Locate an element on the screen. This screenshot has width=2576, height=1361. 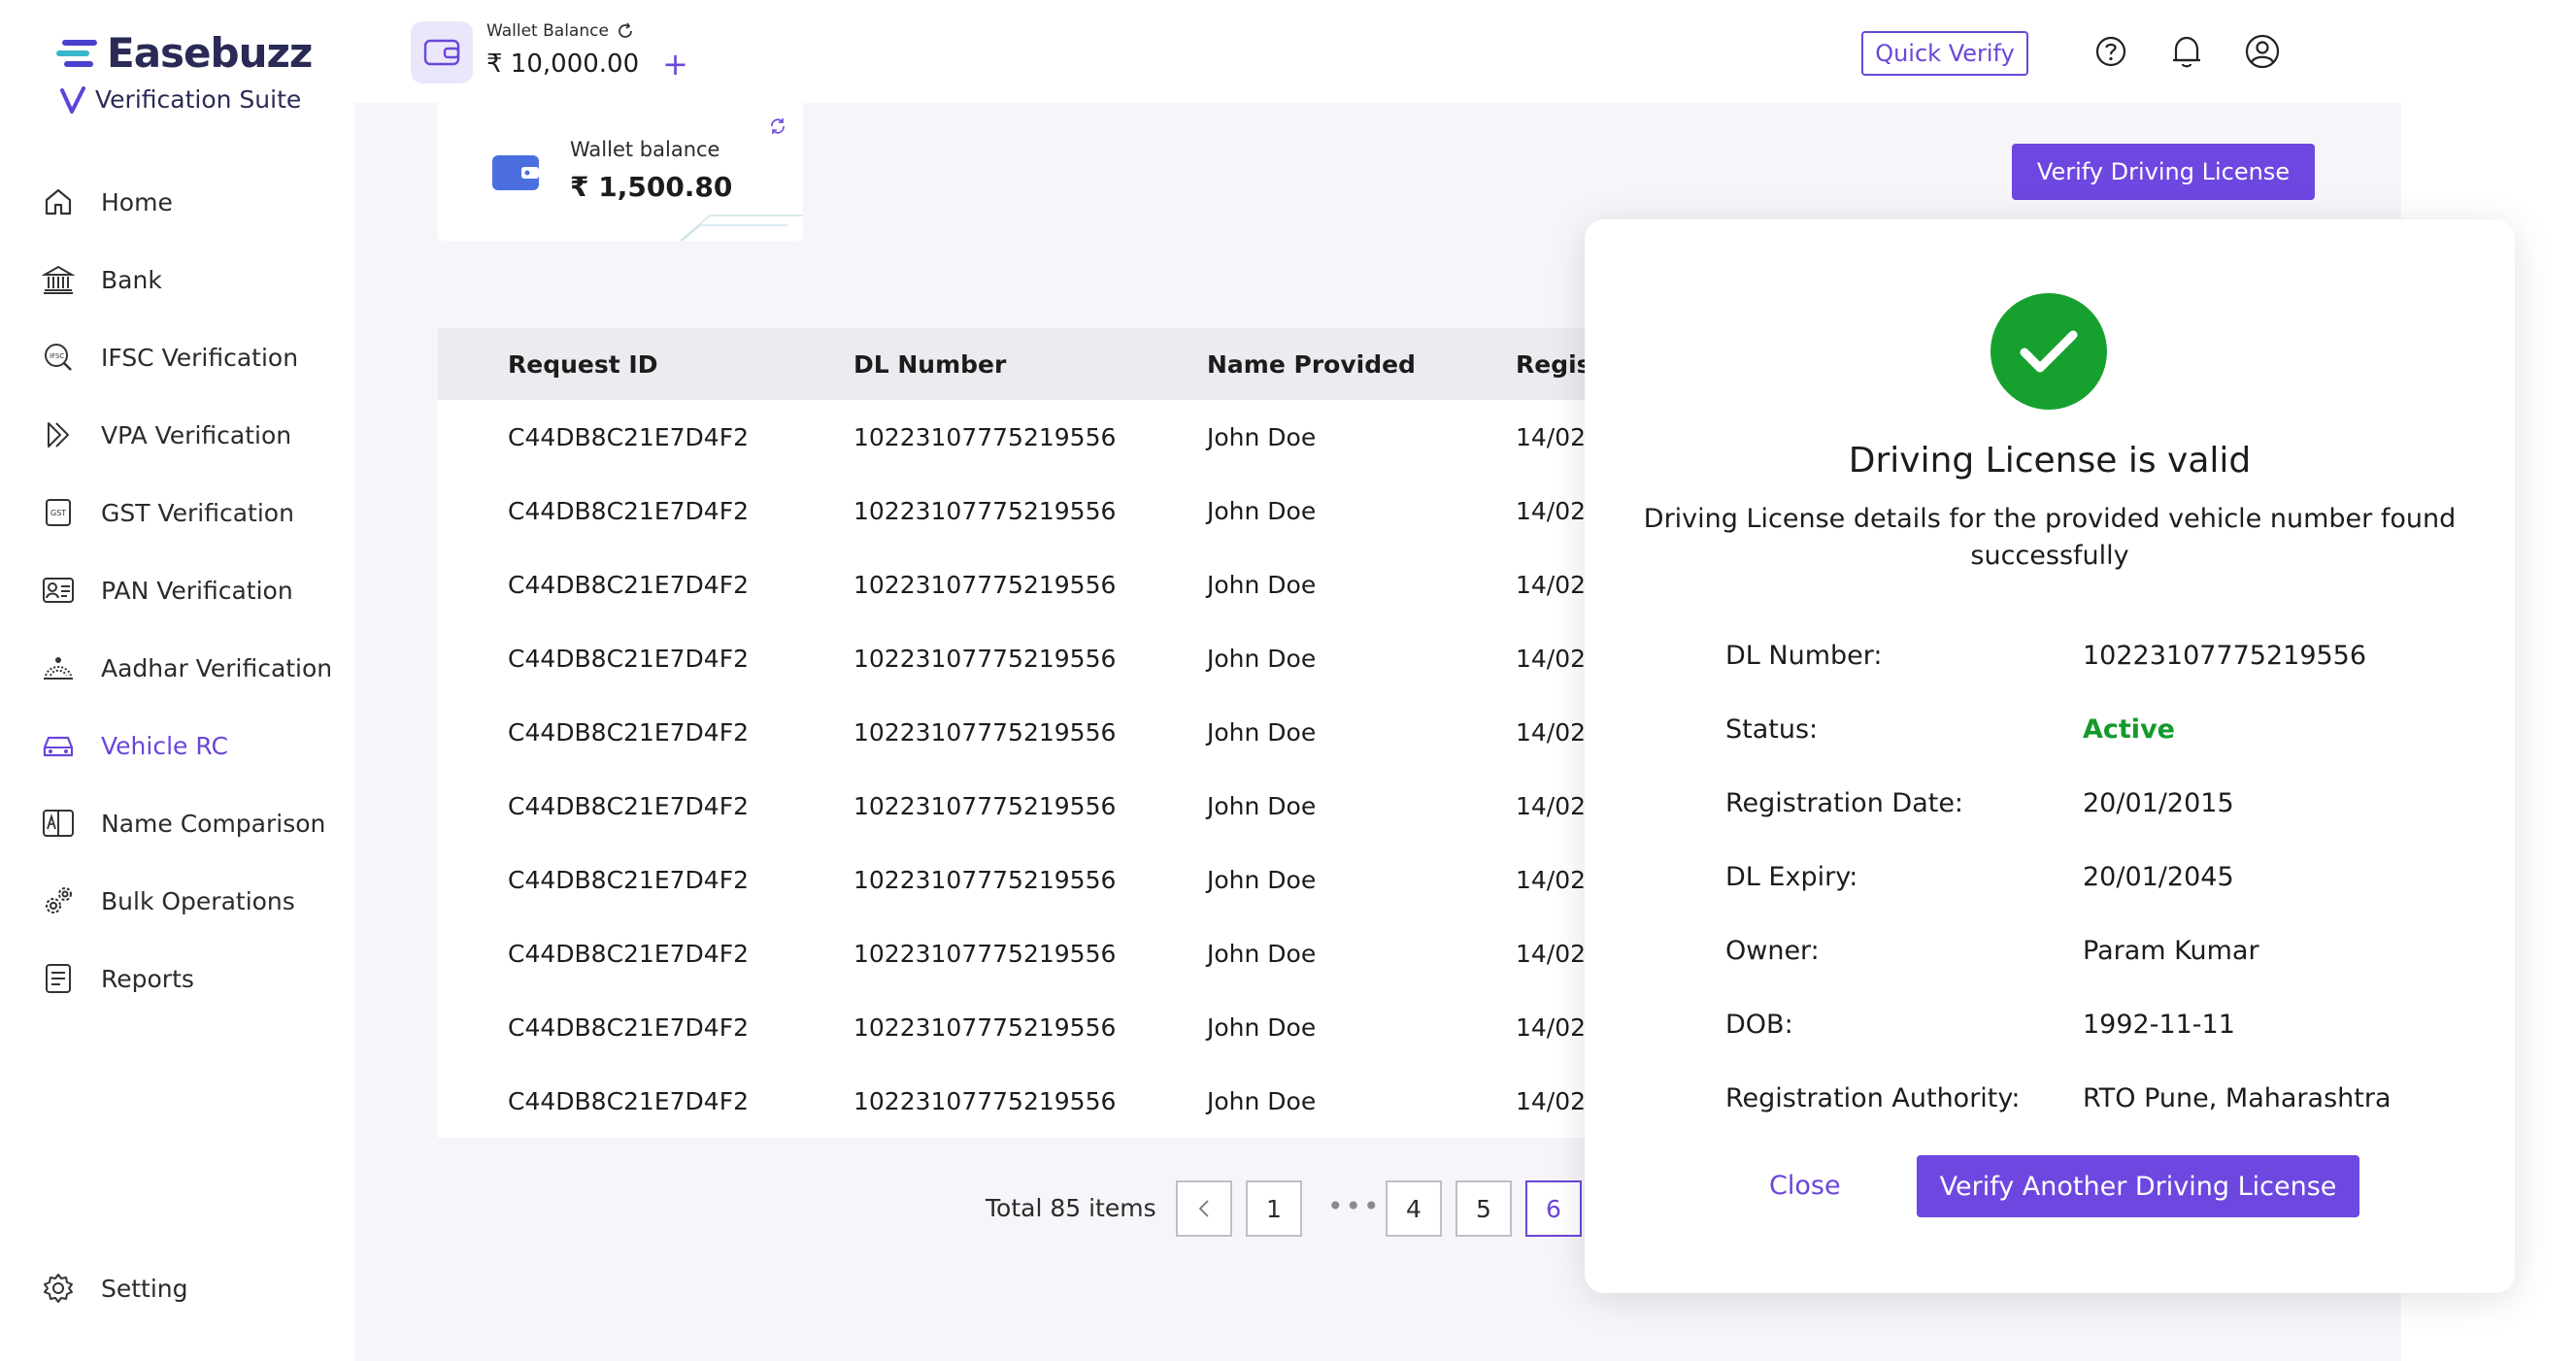
page-button: 5 is located at coordinates (1484, 1208).